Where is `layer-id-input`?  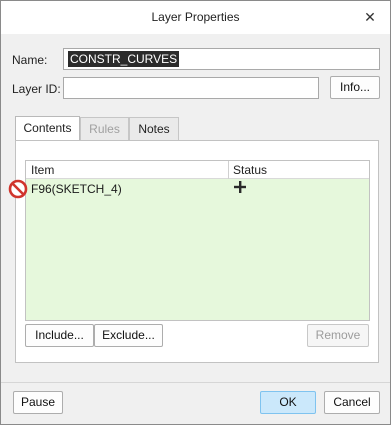
layer-id-input is located at coordinates (191, 88).